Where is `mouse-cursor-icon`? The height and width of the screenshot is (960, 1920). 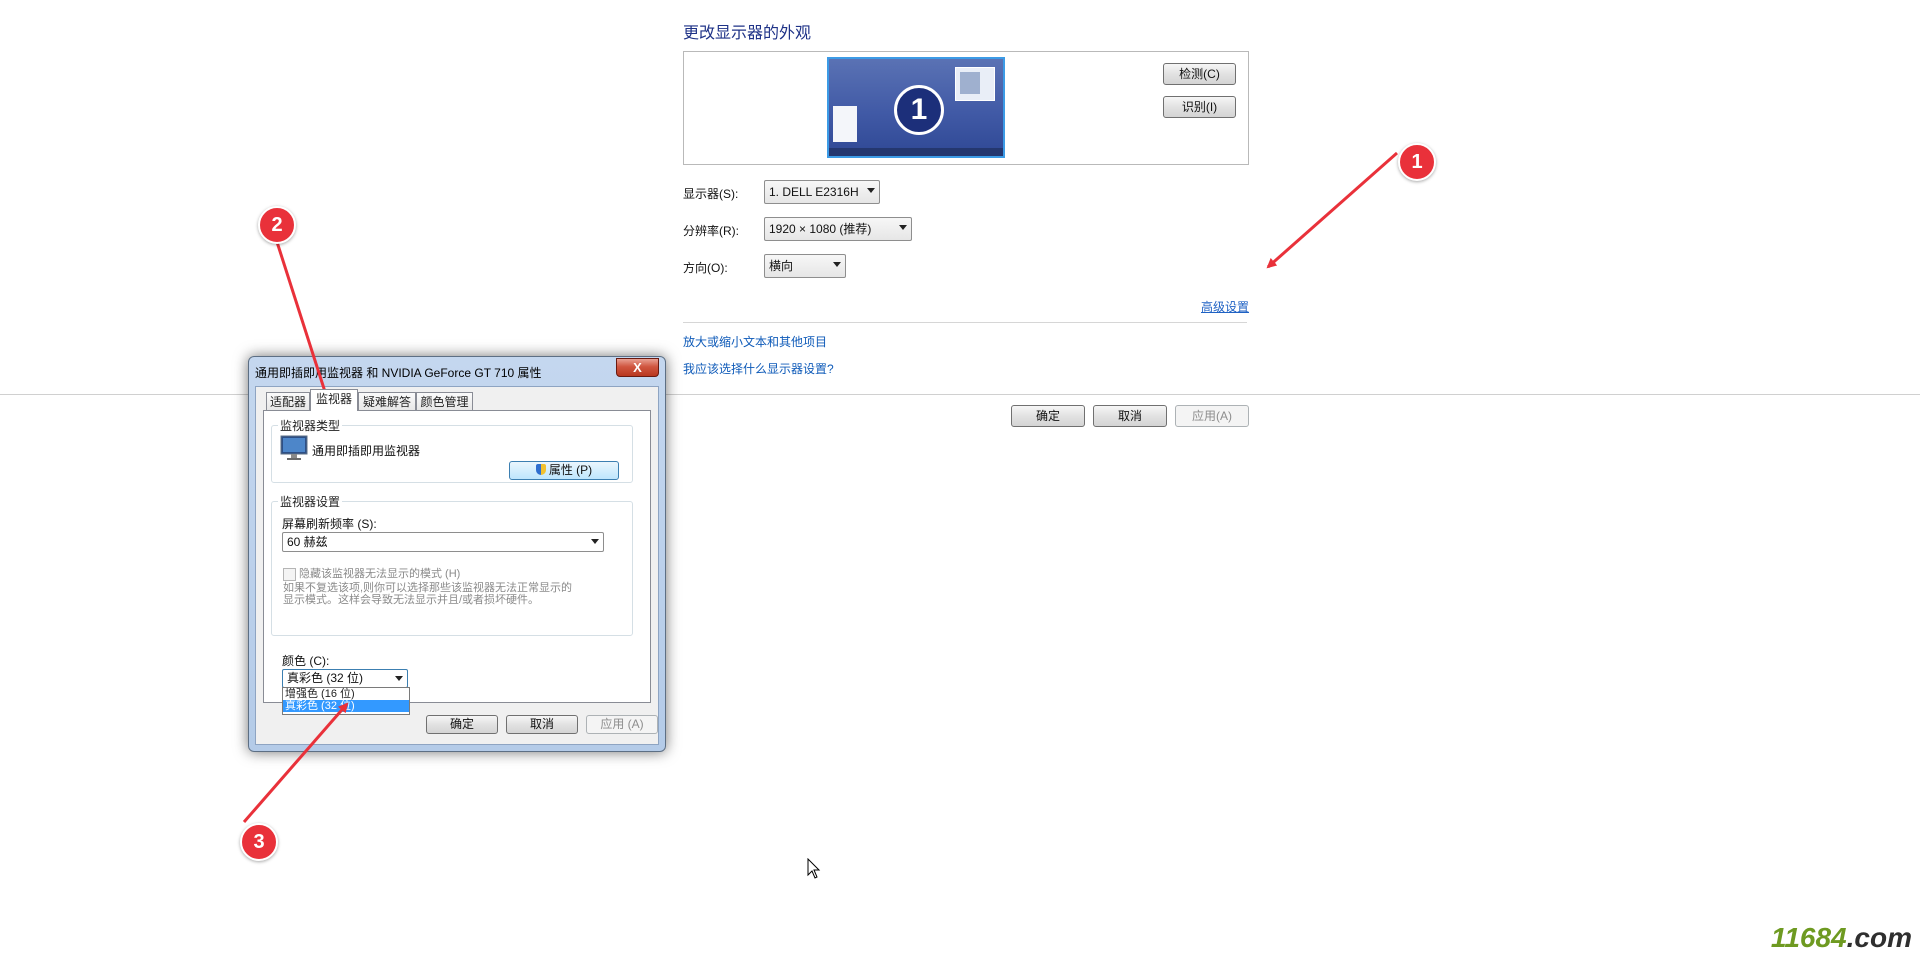 mouse-cursor-icon is located at coordinates (814, 868).